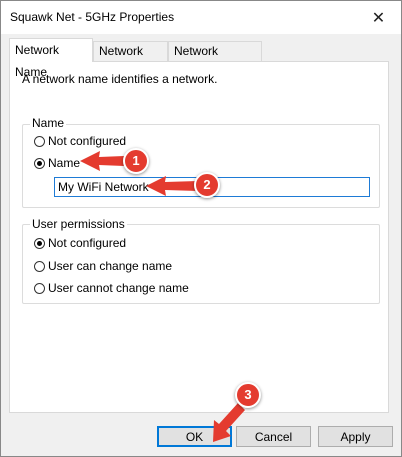 This screenshot has width=402, height=457. I want to click on radio-perm-cannot-change: User cannot change name, so click(111, 288).